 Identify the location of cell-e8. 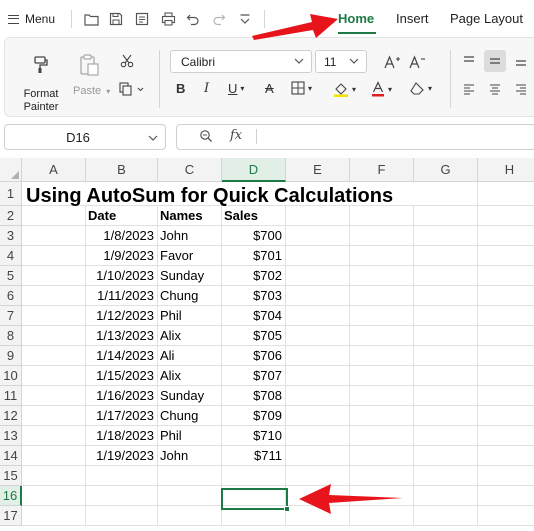
(318, 336).